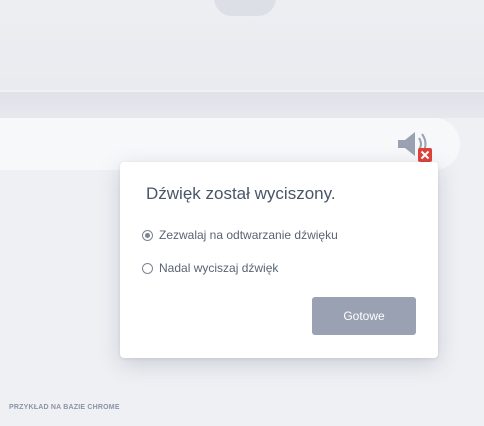 This screenshot has height=426, width=484. Describe the element at coordinates (248, 235) in the screenshot. I see `allow-sound-label: Zezwalaj na odtwarzanie dźwięku` at that location.